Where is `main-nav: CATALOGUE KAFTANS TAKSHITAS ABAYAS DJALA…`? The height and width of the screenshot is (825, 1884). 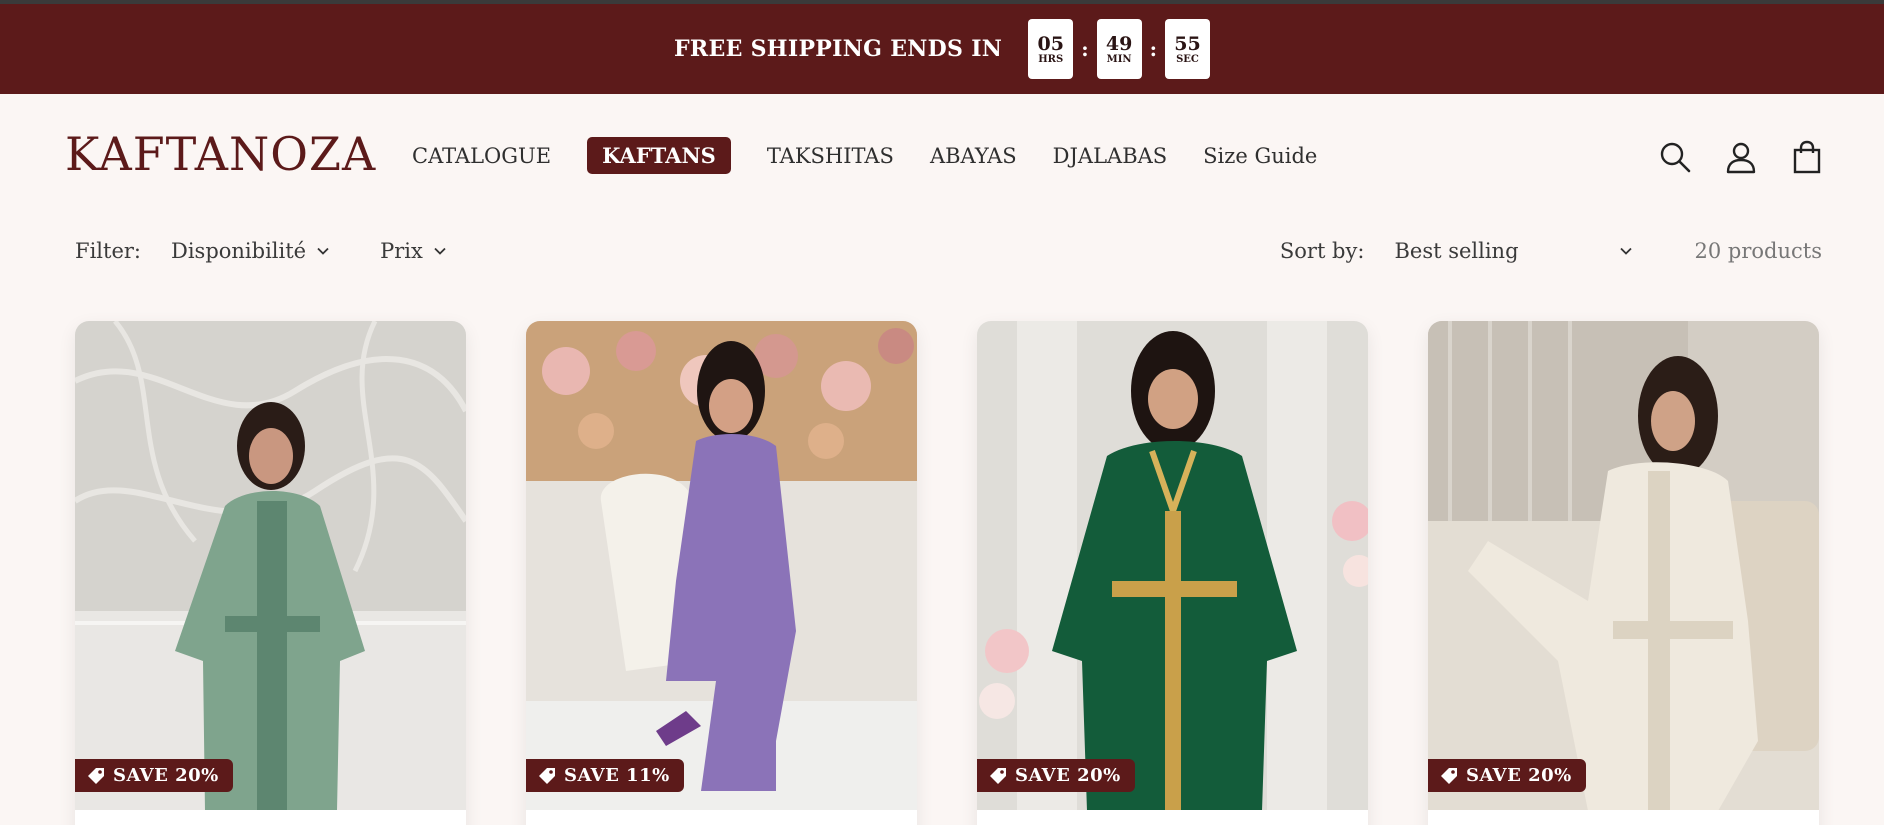
main-nav: CATALOGUE KAFTANS TAKSHITAS ABAYAS DJALA… is located at coordinates (882, 155).